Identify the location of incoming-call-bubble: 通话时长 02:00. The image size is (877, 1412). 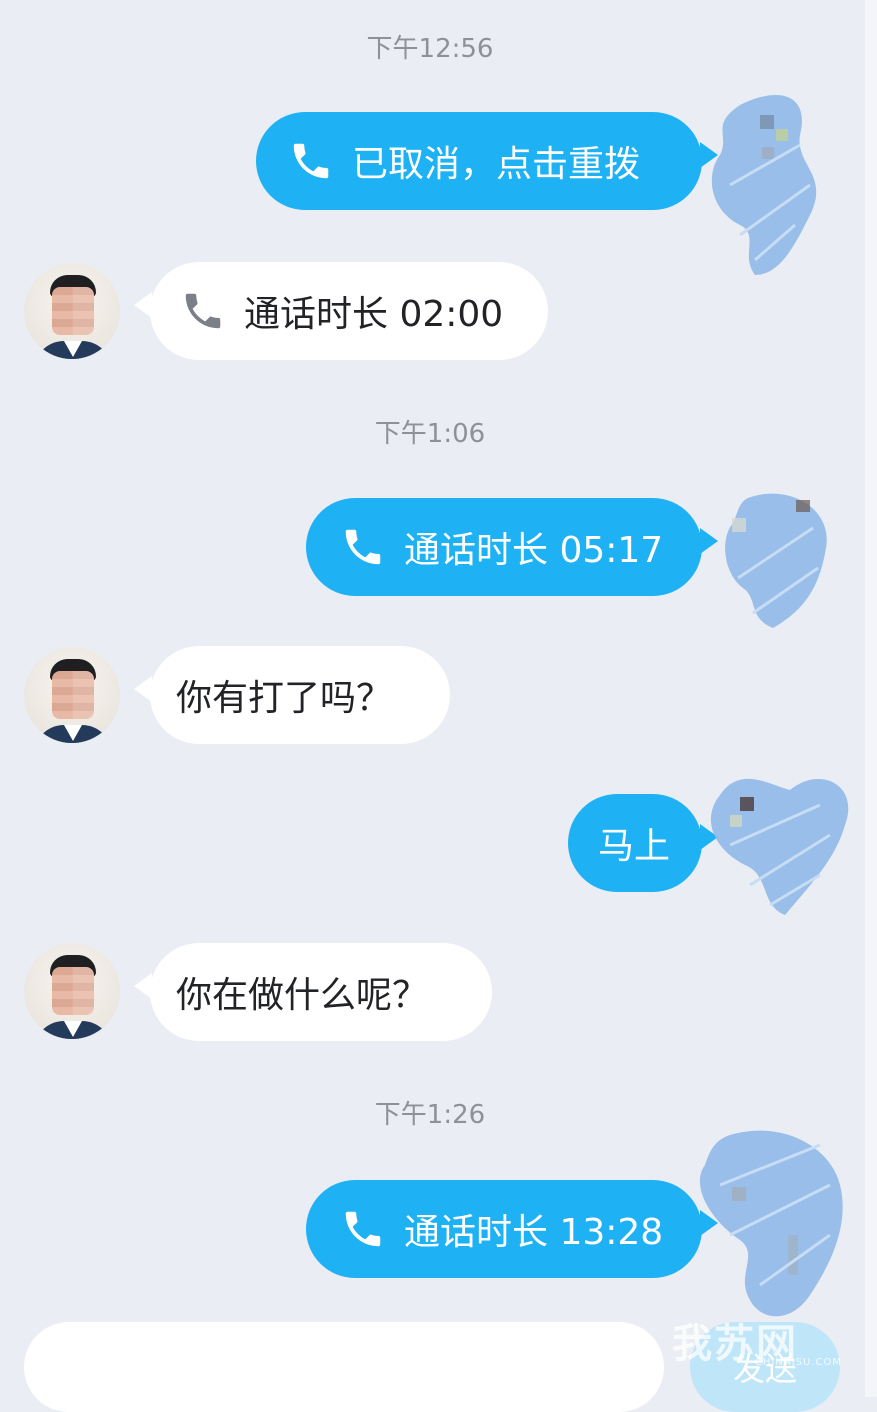
(341, 311).